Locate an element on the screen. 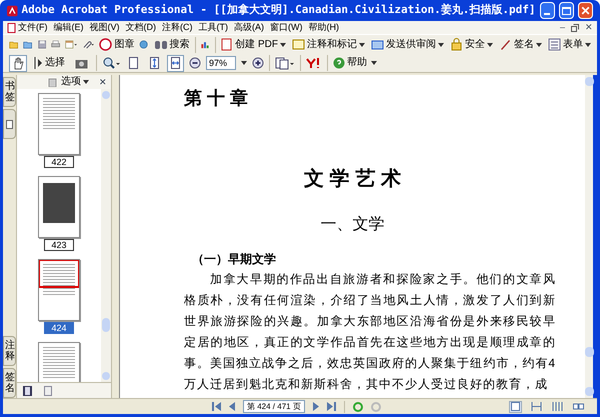  page-number-label: 423 is located at coordinates (59, 245).